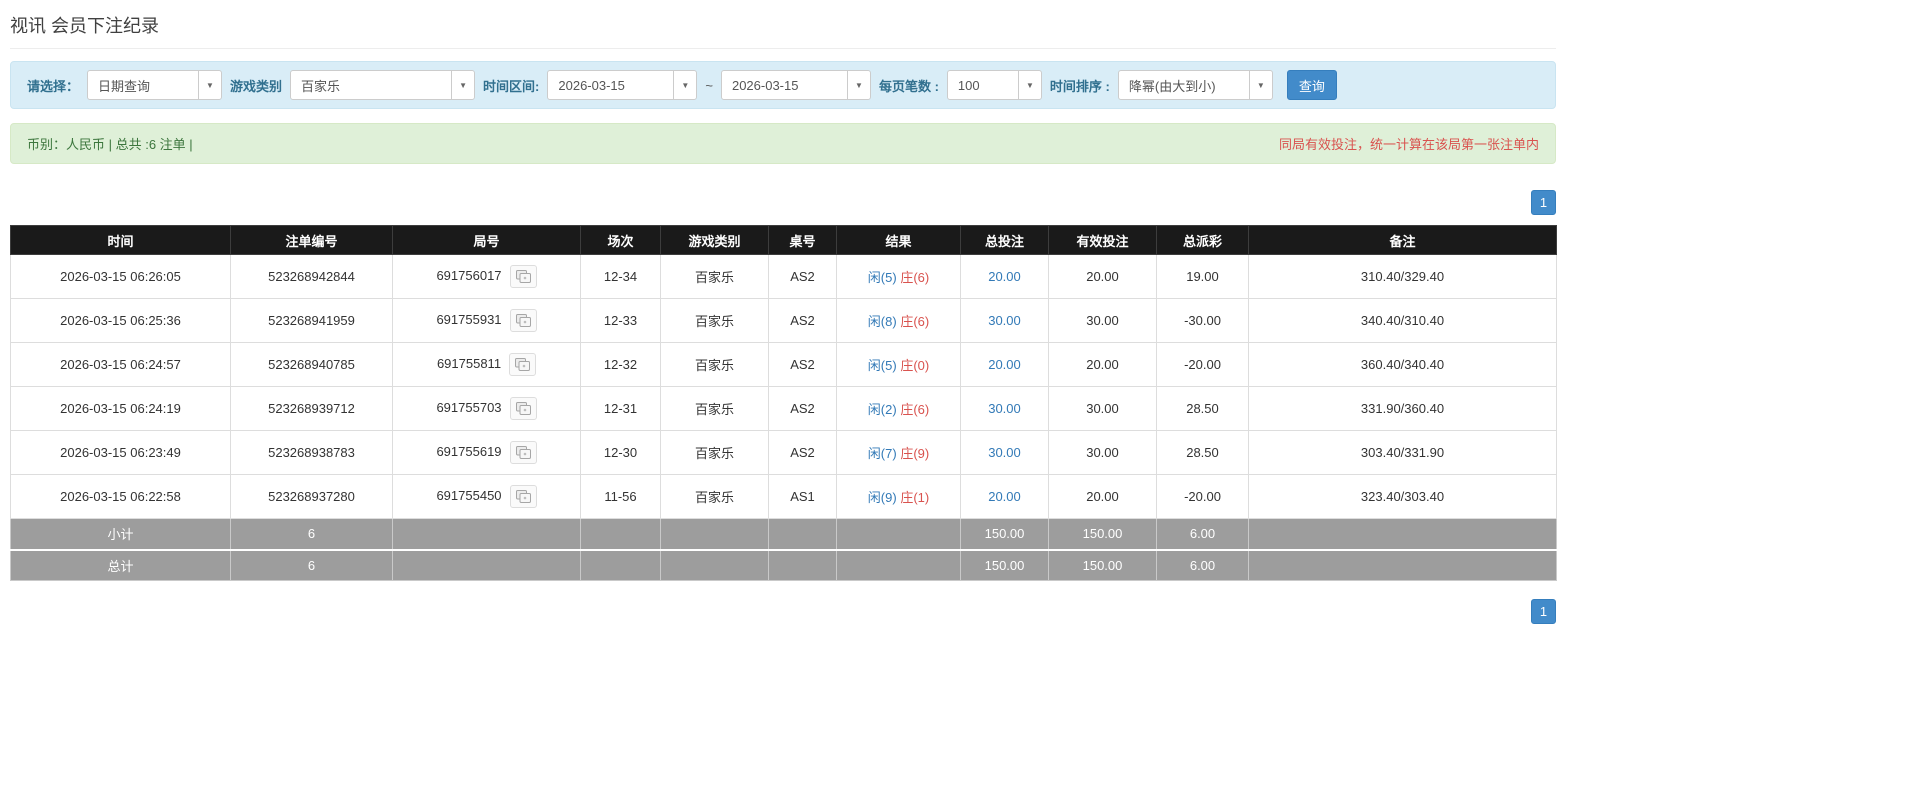 The image size is (1918, 808). I want to click on date-to-select: 2026-03-15 ▼, so click(795, 85).